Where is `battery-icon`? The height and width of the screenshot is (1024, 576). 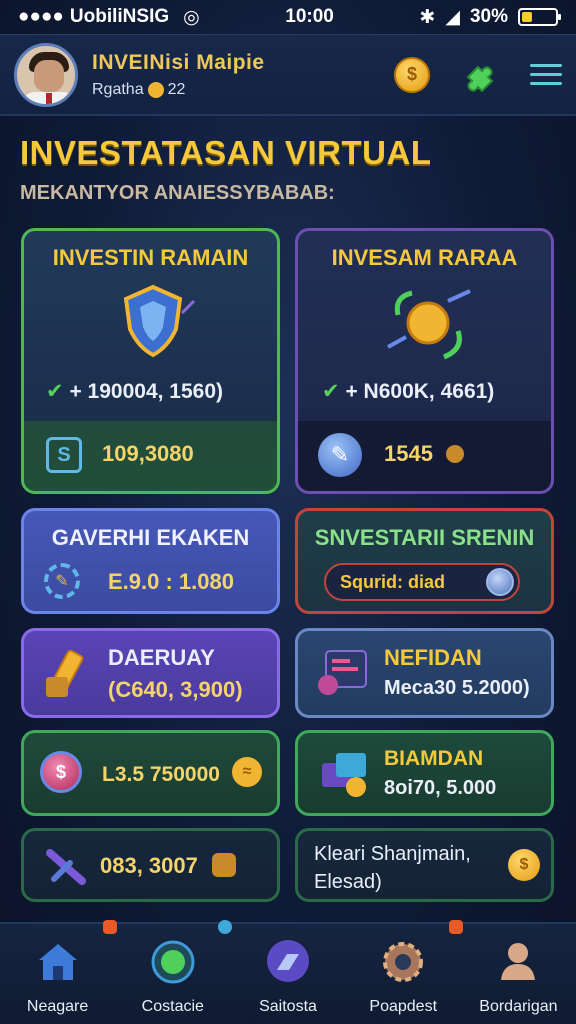 battery-icon is located at coordinates (539, 17).